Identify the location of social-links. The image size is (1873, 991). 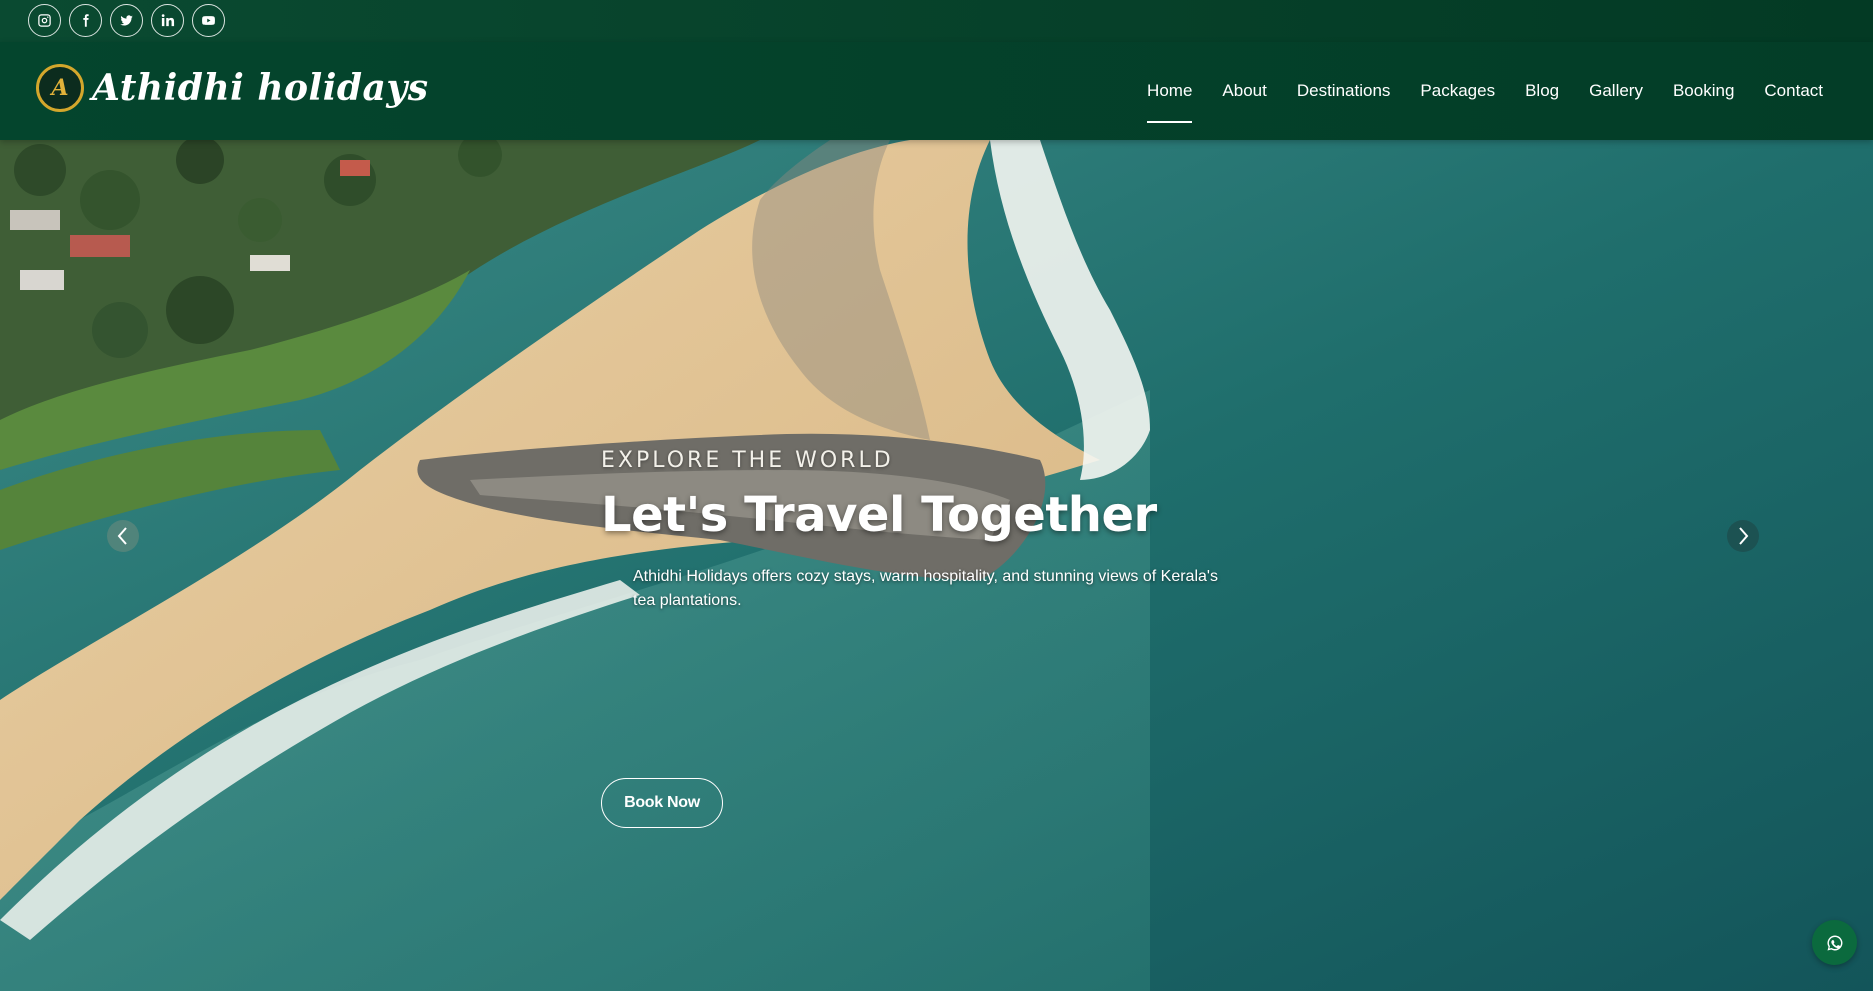
(126, 20).